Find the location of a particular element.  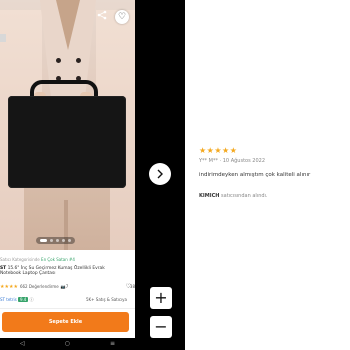

carousel-indicator is located at coordinates (55, 240).